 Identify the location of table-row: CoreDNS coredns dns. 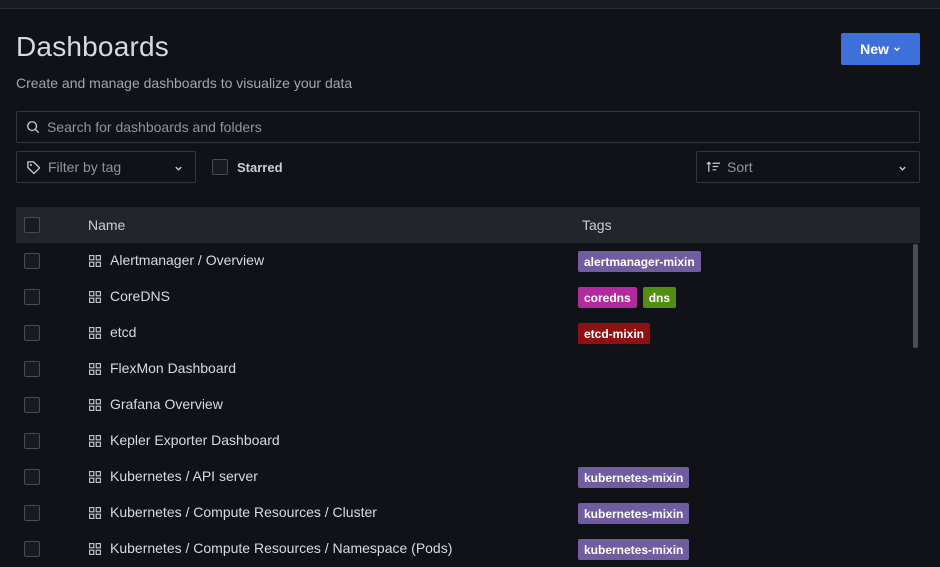
(468, 297).